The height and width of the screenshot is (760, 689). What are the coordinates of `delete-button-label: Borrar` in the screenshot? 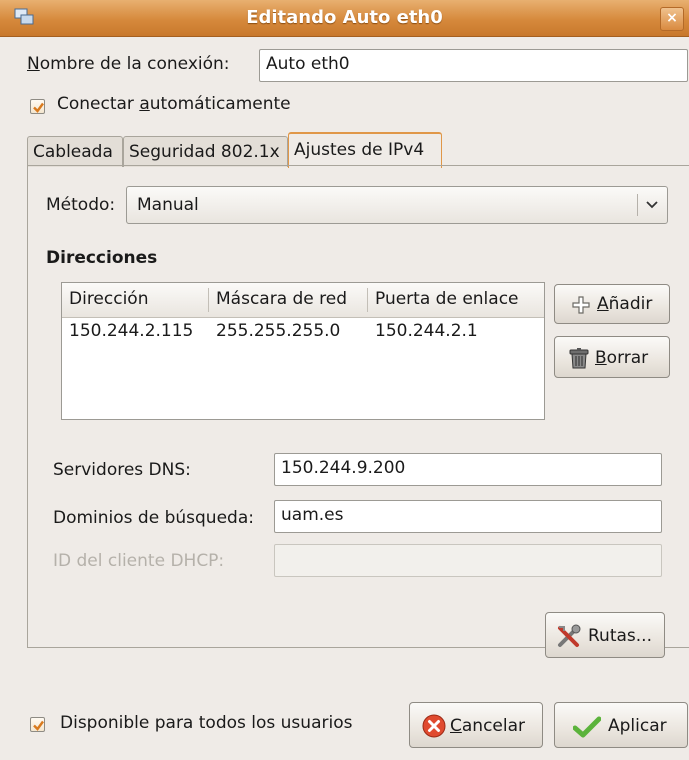 It's located at (622, 358).